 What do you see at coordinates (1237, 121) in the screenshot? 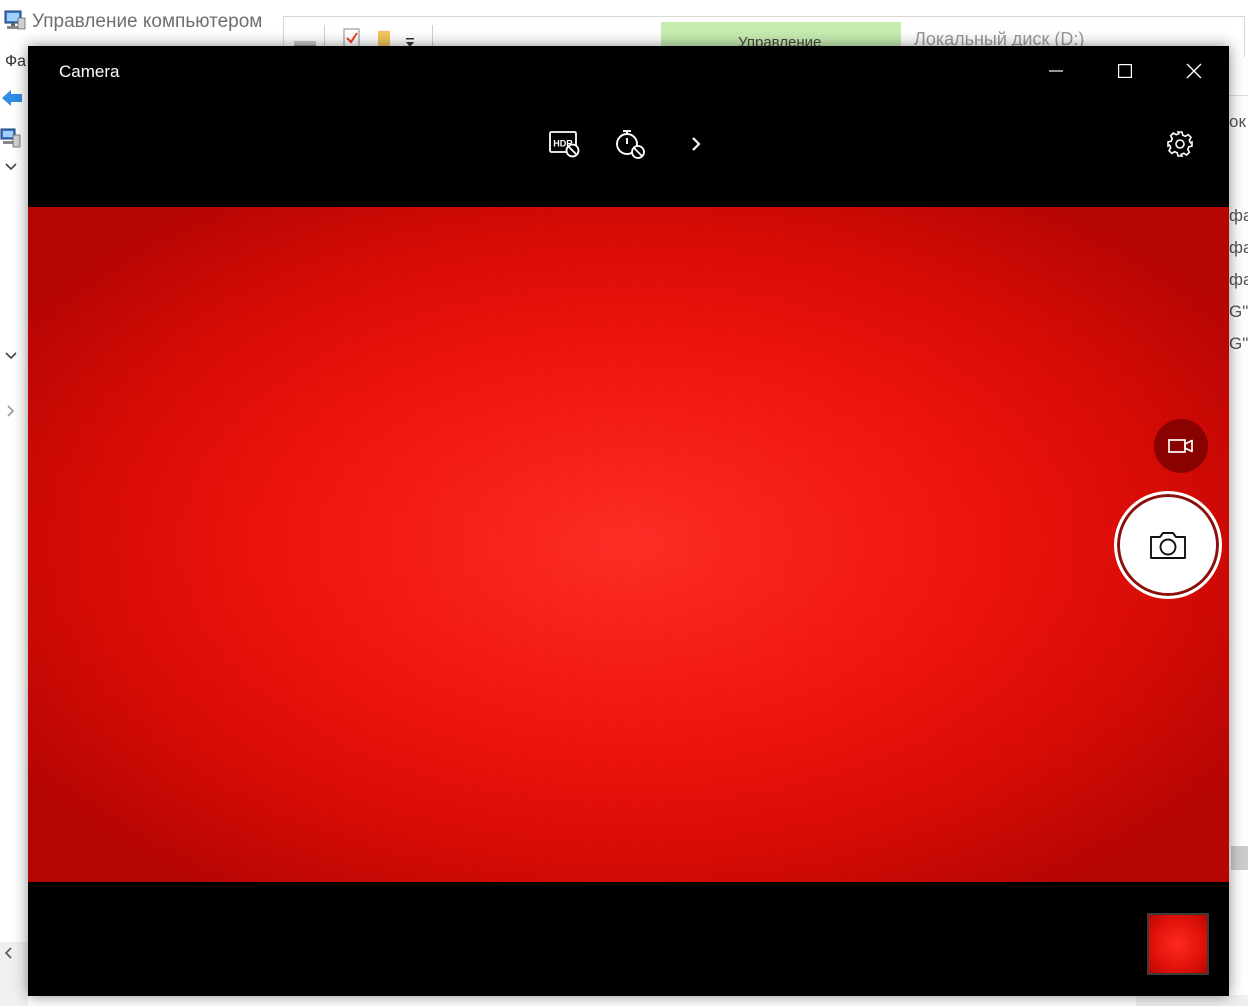
I see `right-pane-text: ок` at bounding box center [1237, 121].